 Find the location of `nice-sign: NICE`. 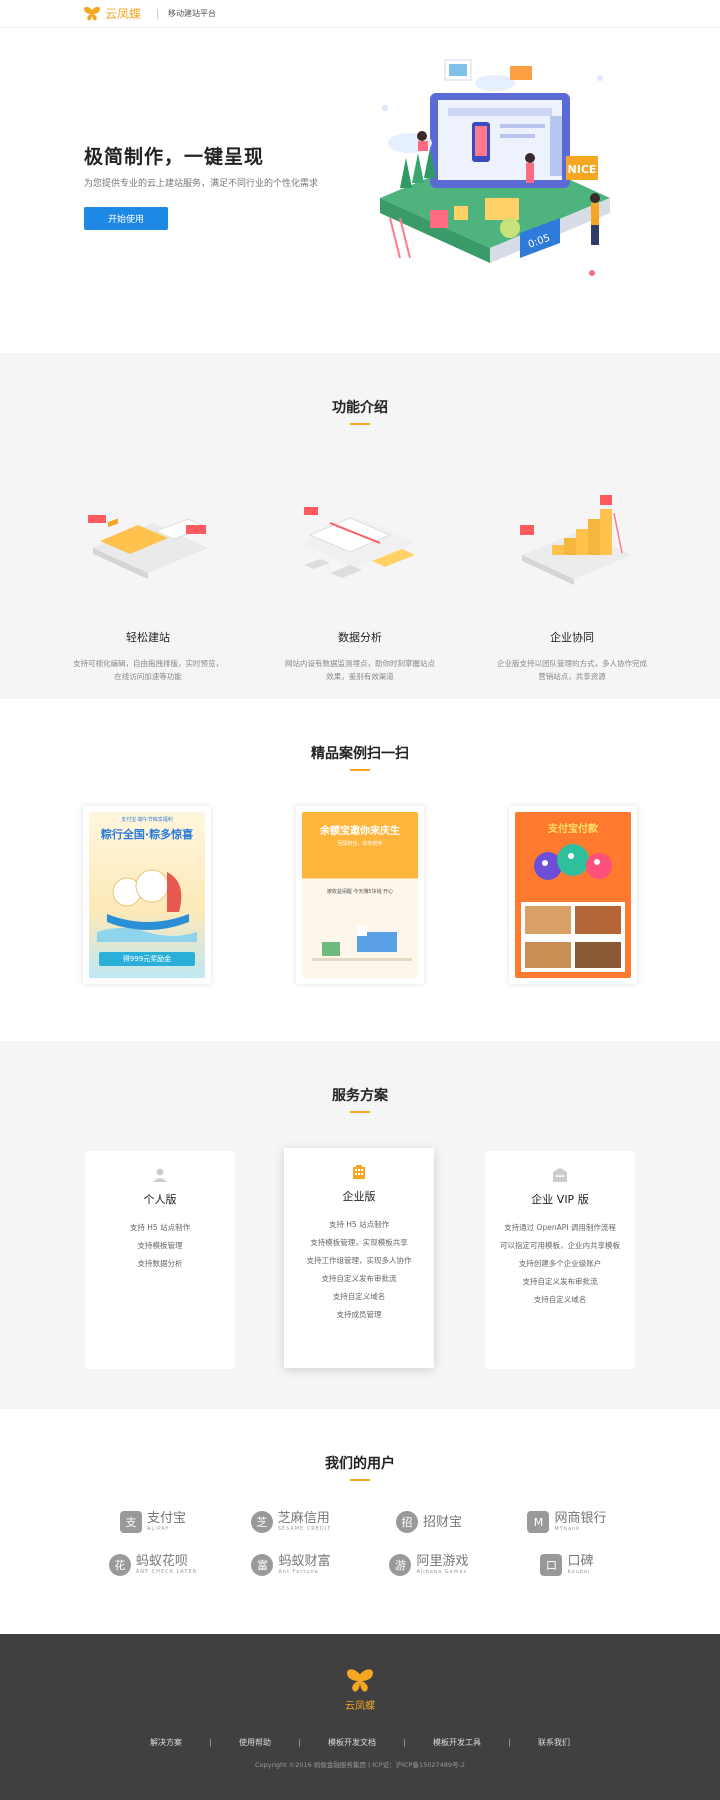

nice-sign: NICE is located at coordinates (582, 169).